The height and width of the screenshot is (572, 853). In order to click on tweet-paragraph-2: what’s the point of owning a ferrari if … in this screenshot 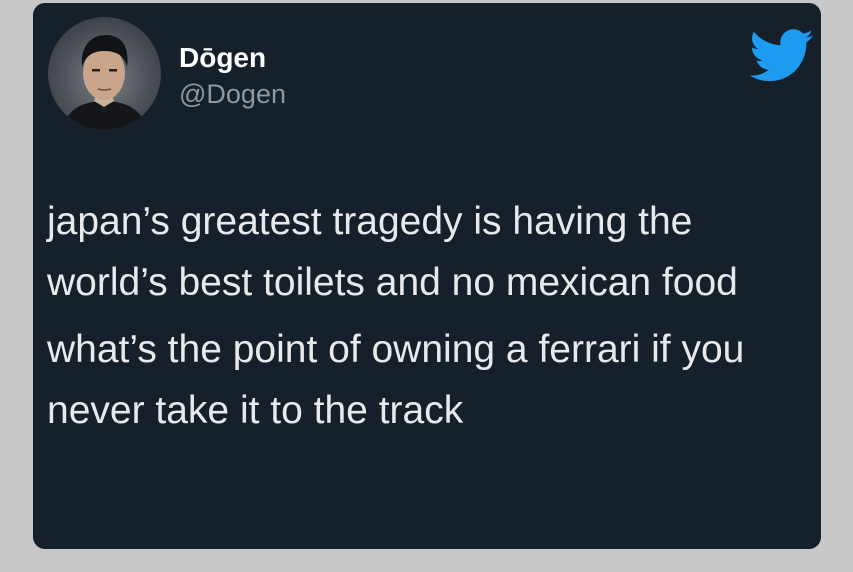, I will do `click(396, 380)`.